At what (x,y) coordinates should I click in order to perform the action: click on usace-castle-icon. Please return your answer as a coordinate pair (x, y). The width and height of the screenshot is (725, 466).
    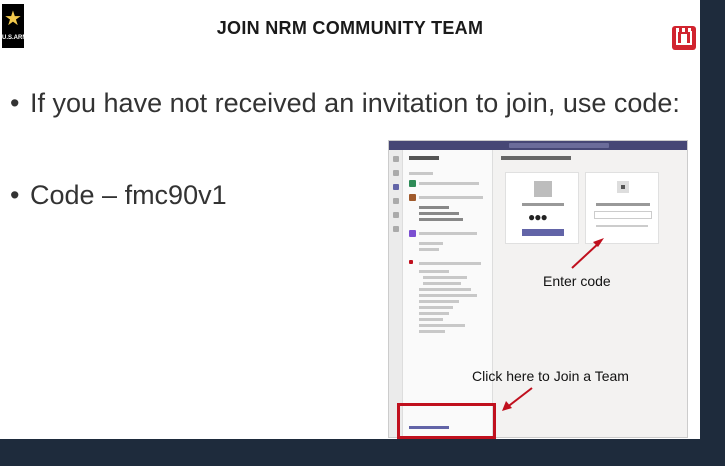
    Looking at the image, I should click on (684, 38).